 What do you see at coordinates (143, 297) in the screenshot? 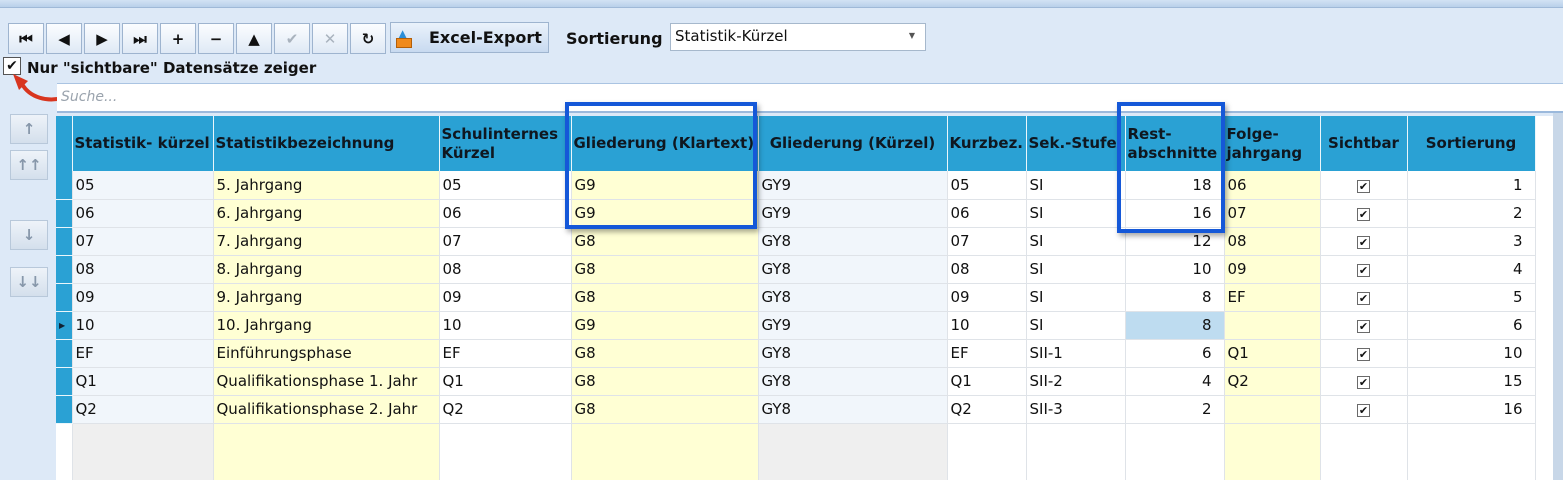
I see `cell-kuerzel: 09` at bounding box center [143, 297].